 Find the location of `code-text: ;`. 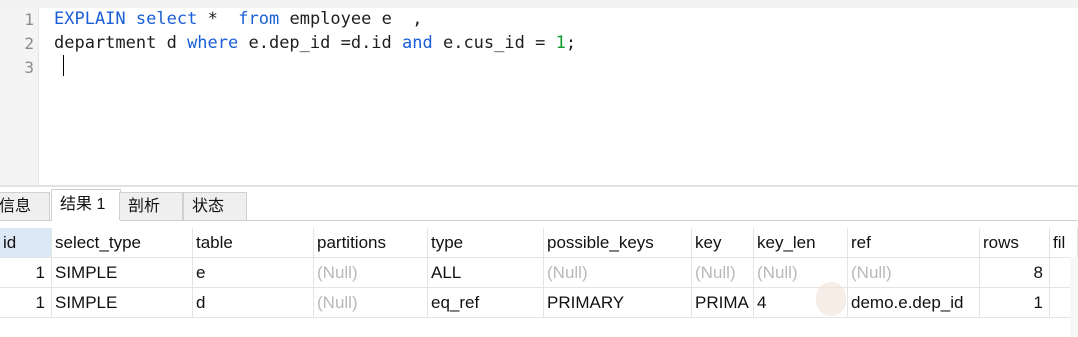

code-text: ; is located at coordinates (571, 43).